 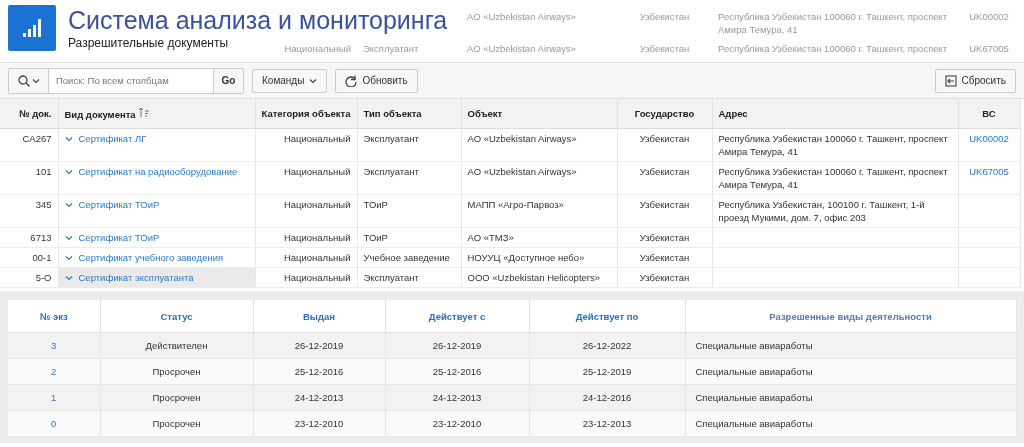 I want to click on background-text: Эксплуатант, so click(x=391, y=48).